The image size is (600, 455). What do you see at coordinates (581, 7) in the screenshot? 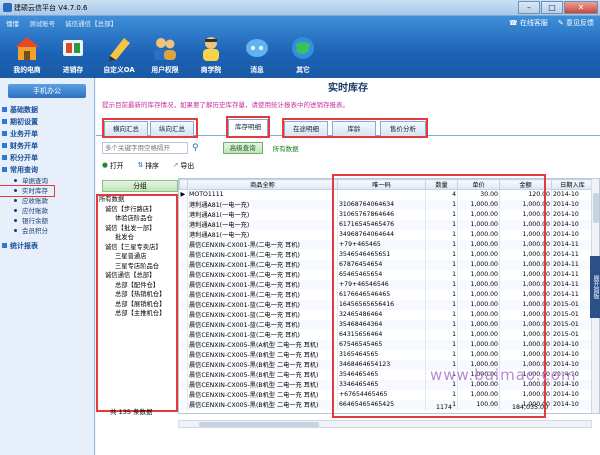
I see `close-button: ✕` at bounding box center [581, 7].